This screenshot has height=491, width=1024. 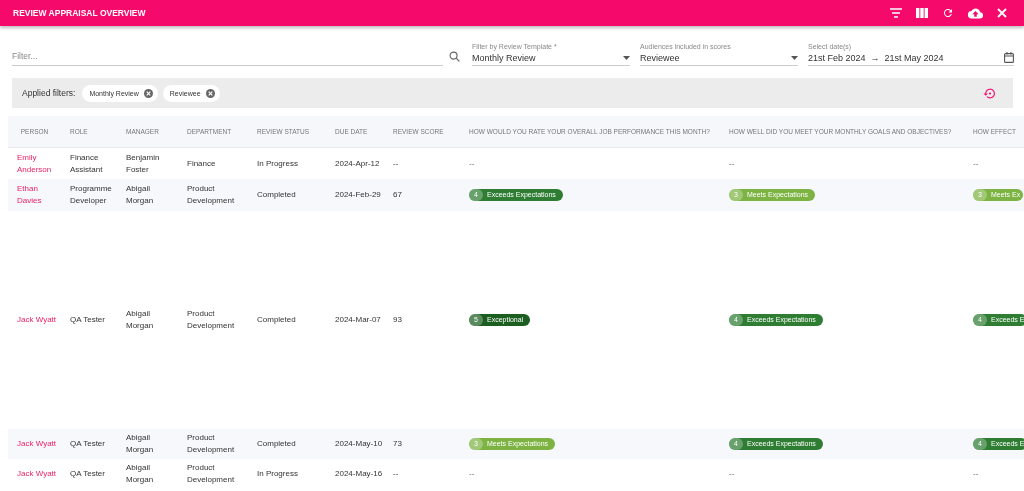 What do you see at coordinates (86, 163) in the screenshot?
I see `table-cell: Finance Assistant` at bounding box center [86, 163].